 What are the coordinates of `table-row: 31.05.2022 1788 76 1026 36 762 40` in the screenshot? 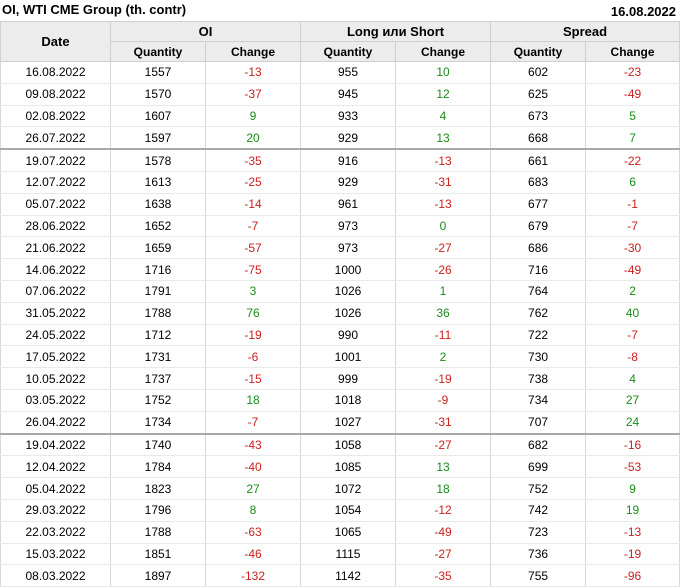 It's located at (340, 313).